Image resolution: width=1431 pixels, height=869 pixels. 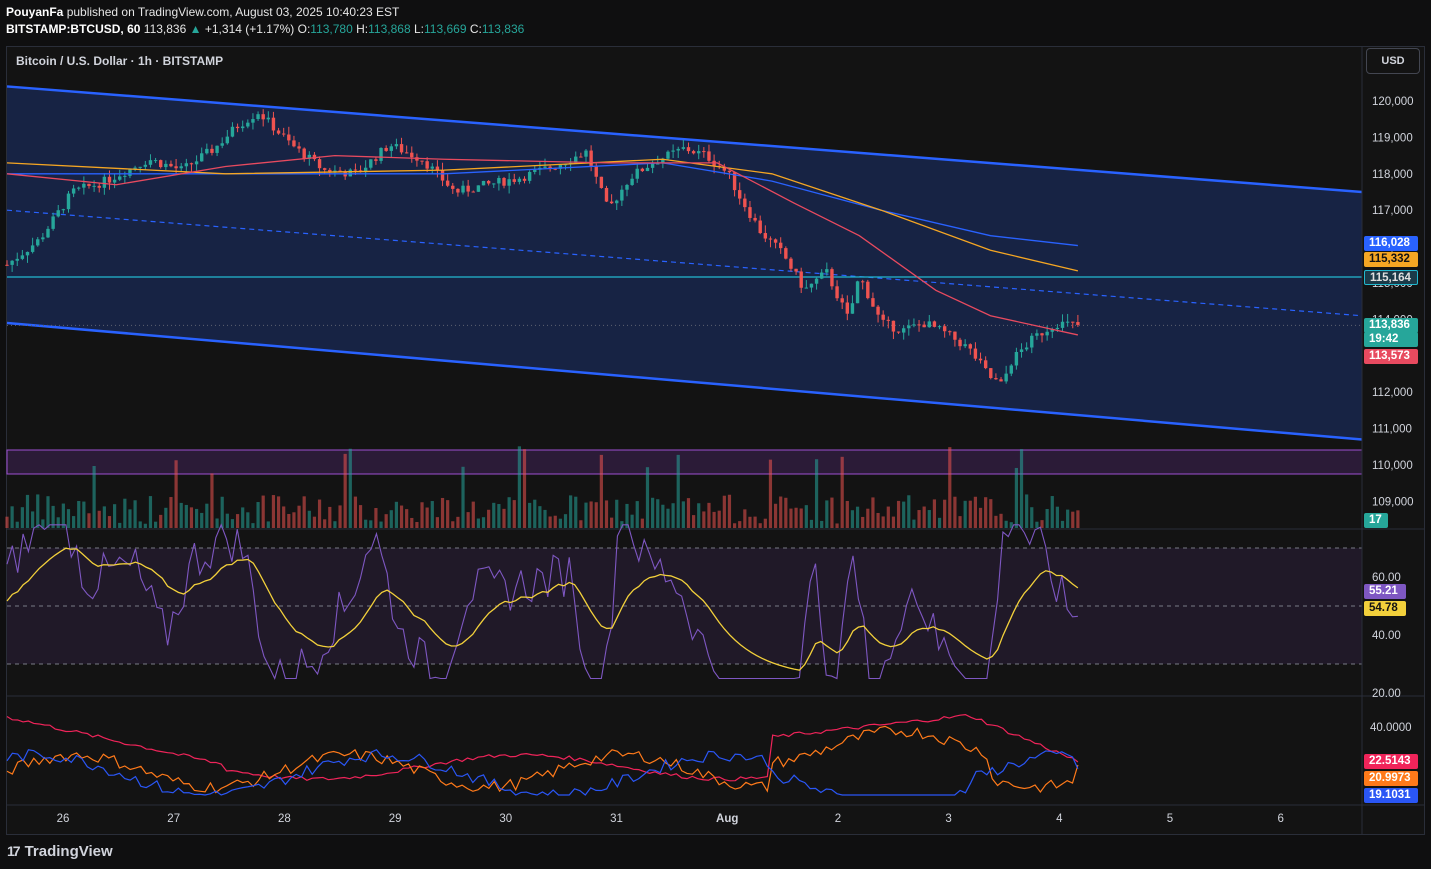 What do you see at coordinates (1393, 61) in the screenshot?
I see `currency-button: USD` at bounding box center [1393, 61].